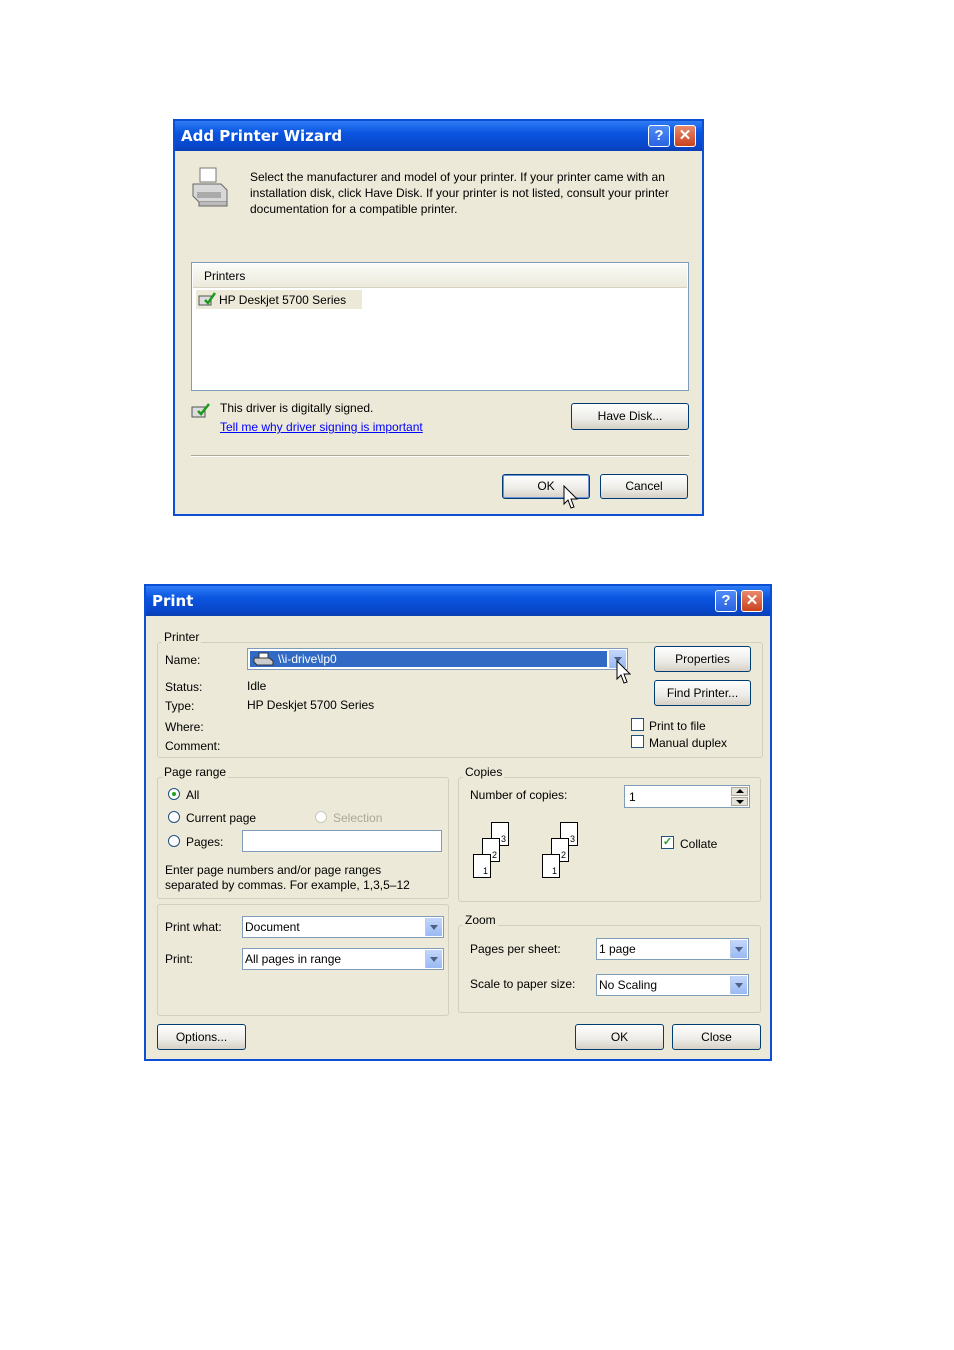 The width and height of the screenshot is (954, 1350). What do you see at coordinates (567, 855) in the screenshot?
I see `collated-illustration: 3 2 1` at bounding box center [567, 855].